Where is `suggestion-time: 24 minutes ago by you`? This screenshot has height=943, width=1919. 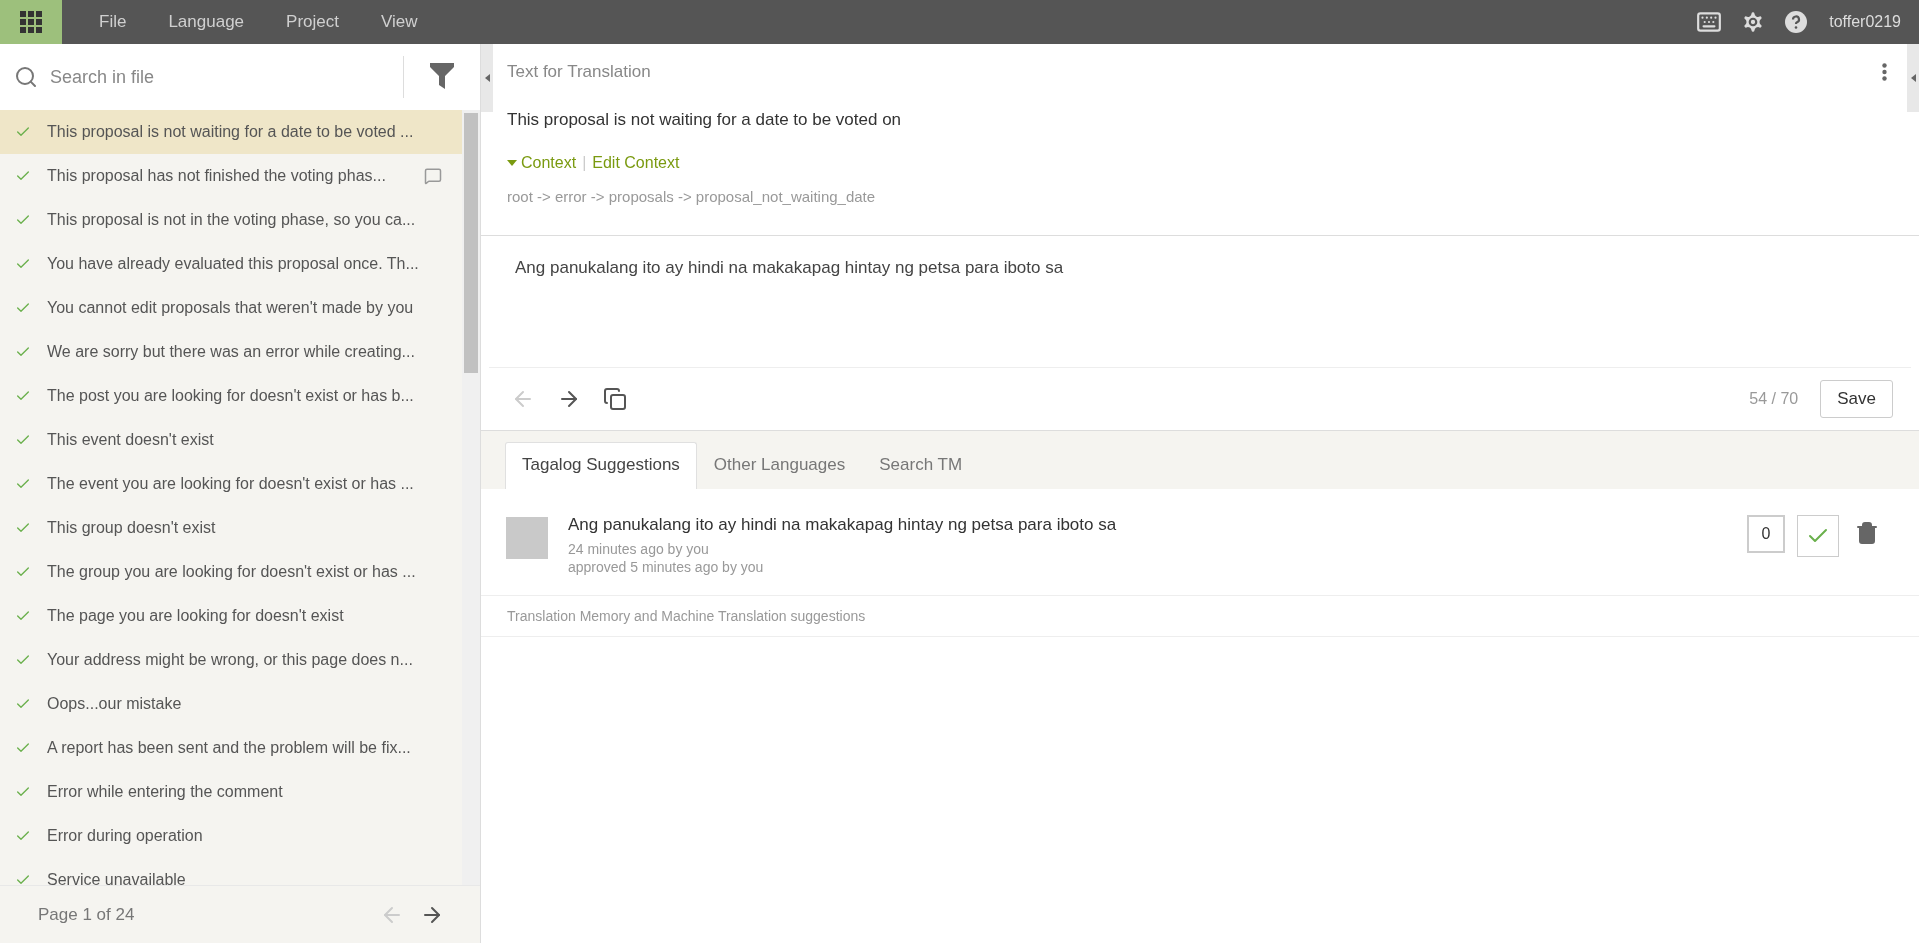 suggestion-time: 24 minutes ago by you is located at coordinates (639, 549).